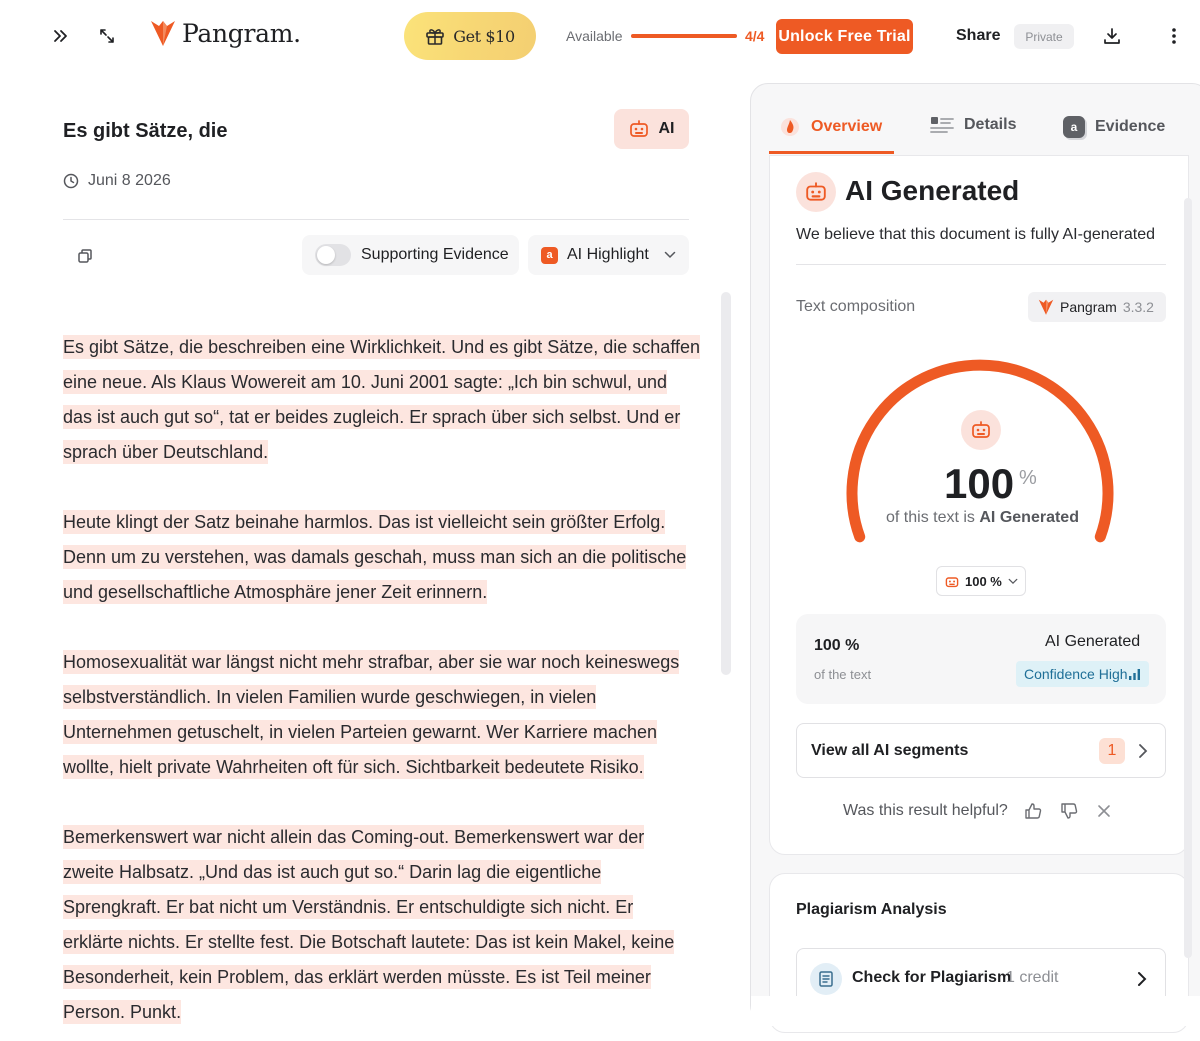 This screenshot has width=1200, height=1041. I want to click on ai-highlighted-text: Person. Punkt., so click(122, 1012).